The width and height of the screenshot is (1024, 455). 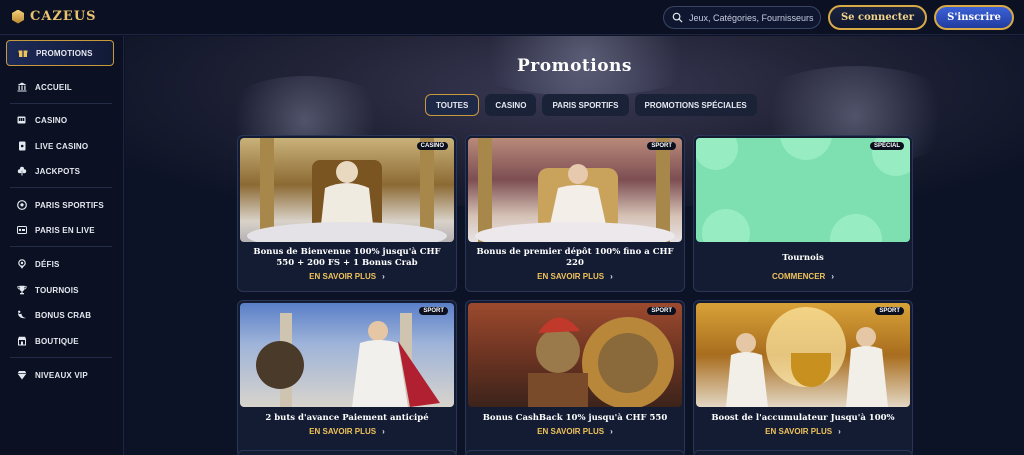 What do you see at coordinates (22, 375) in the screenshot?
I see `diamond-icon` at bounding box center [22, 375].